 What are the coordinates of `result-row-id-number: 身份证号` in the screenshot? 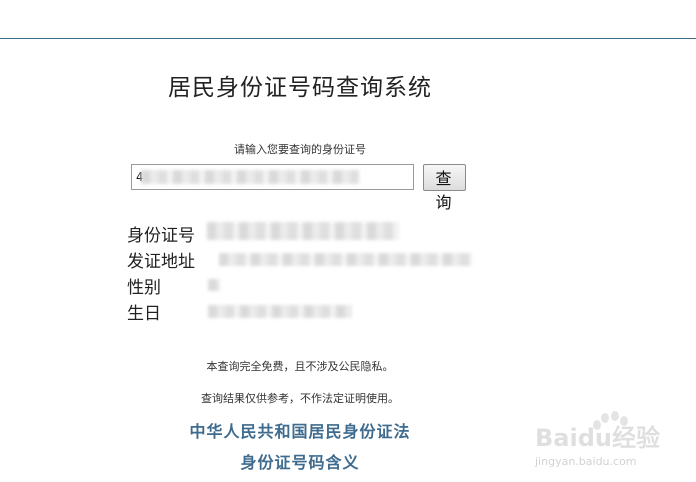 It's located at (307, 234).